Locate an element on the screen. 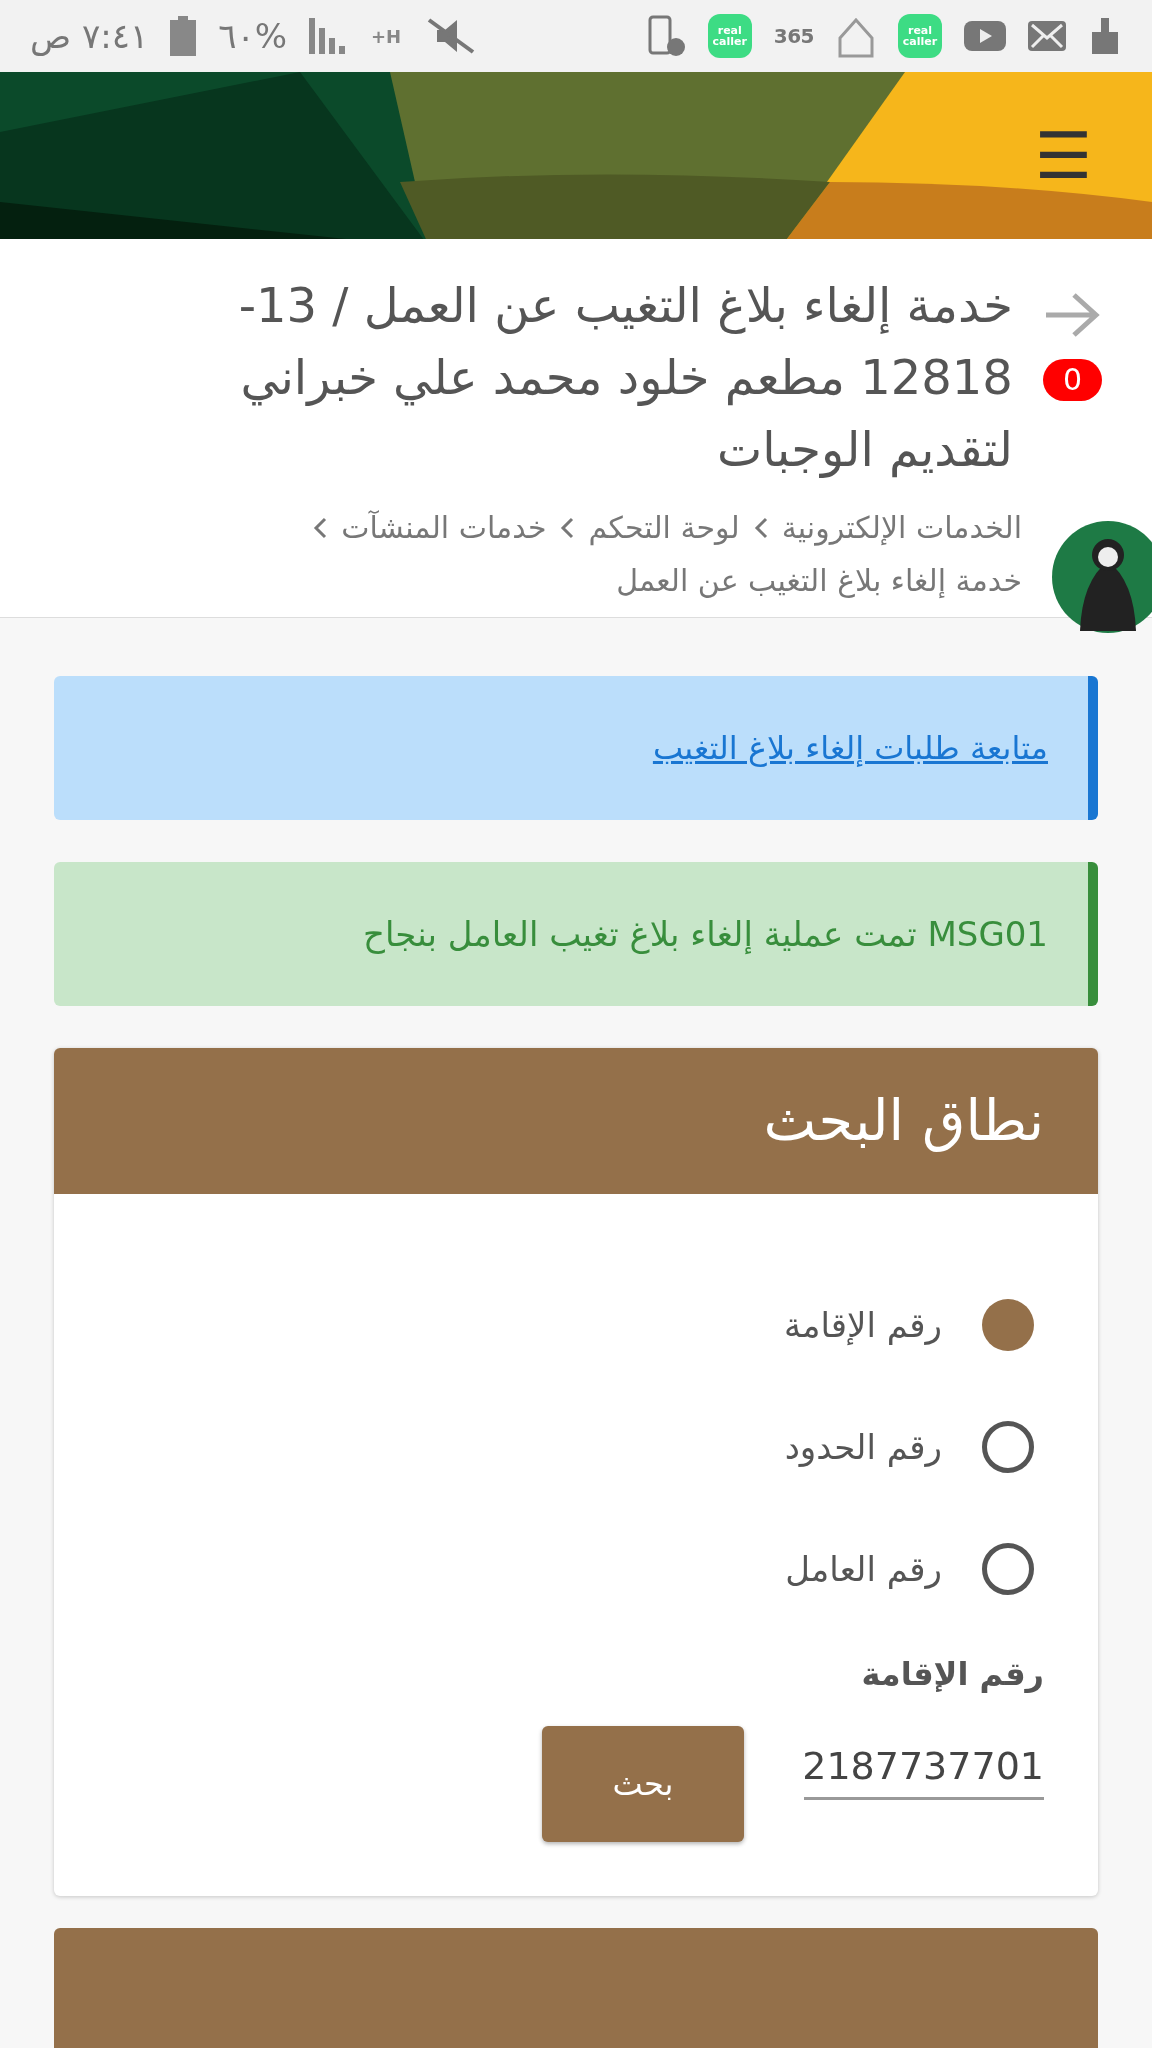  search-button: بحث is located at coordinates (643, 1784).